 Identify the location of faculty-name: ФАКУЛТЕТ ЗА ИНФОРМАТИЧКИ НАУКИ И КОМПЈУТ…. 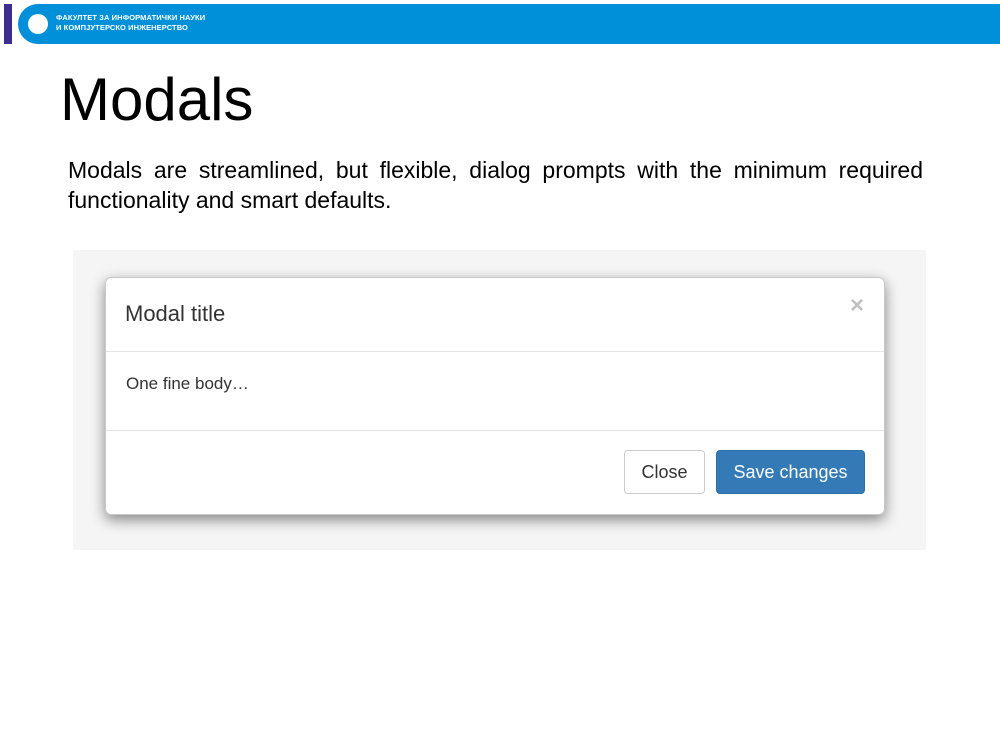
(130, 23).